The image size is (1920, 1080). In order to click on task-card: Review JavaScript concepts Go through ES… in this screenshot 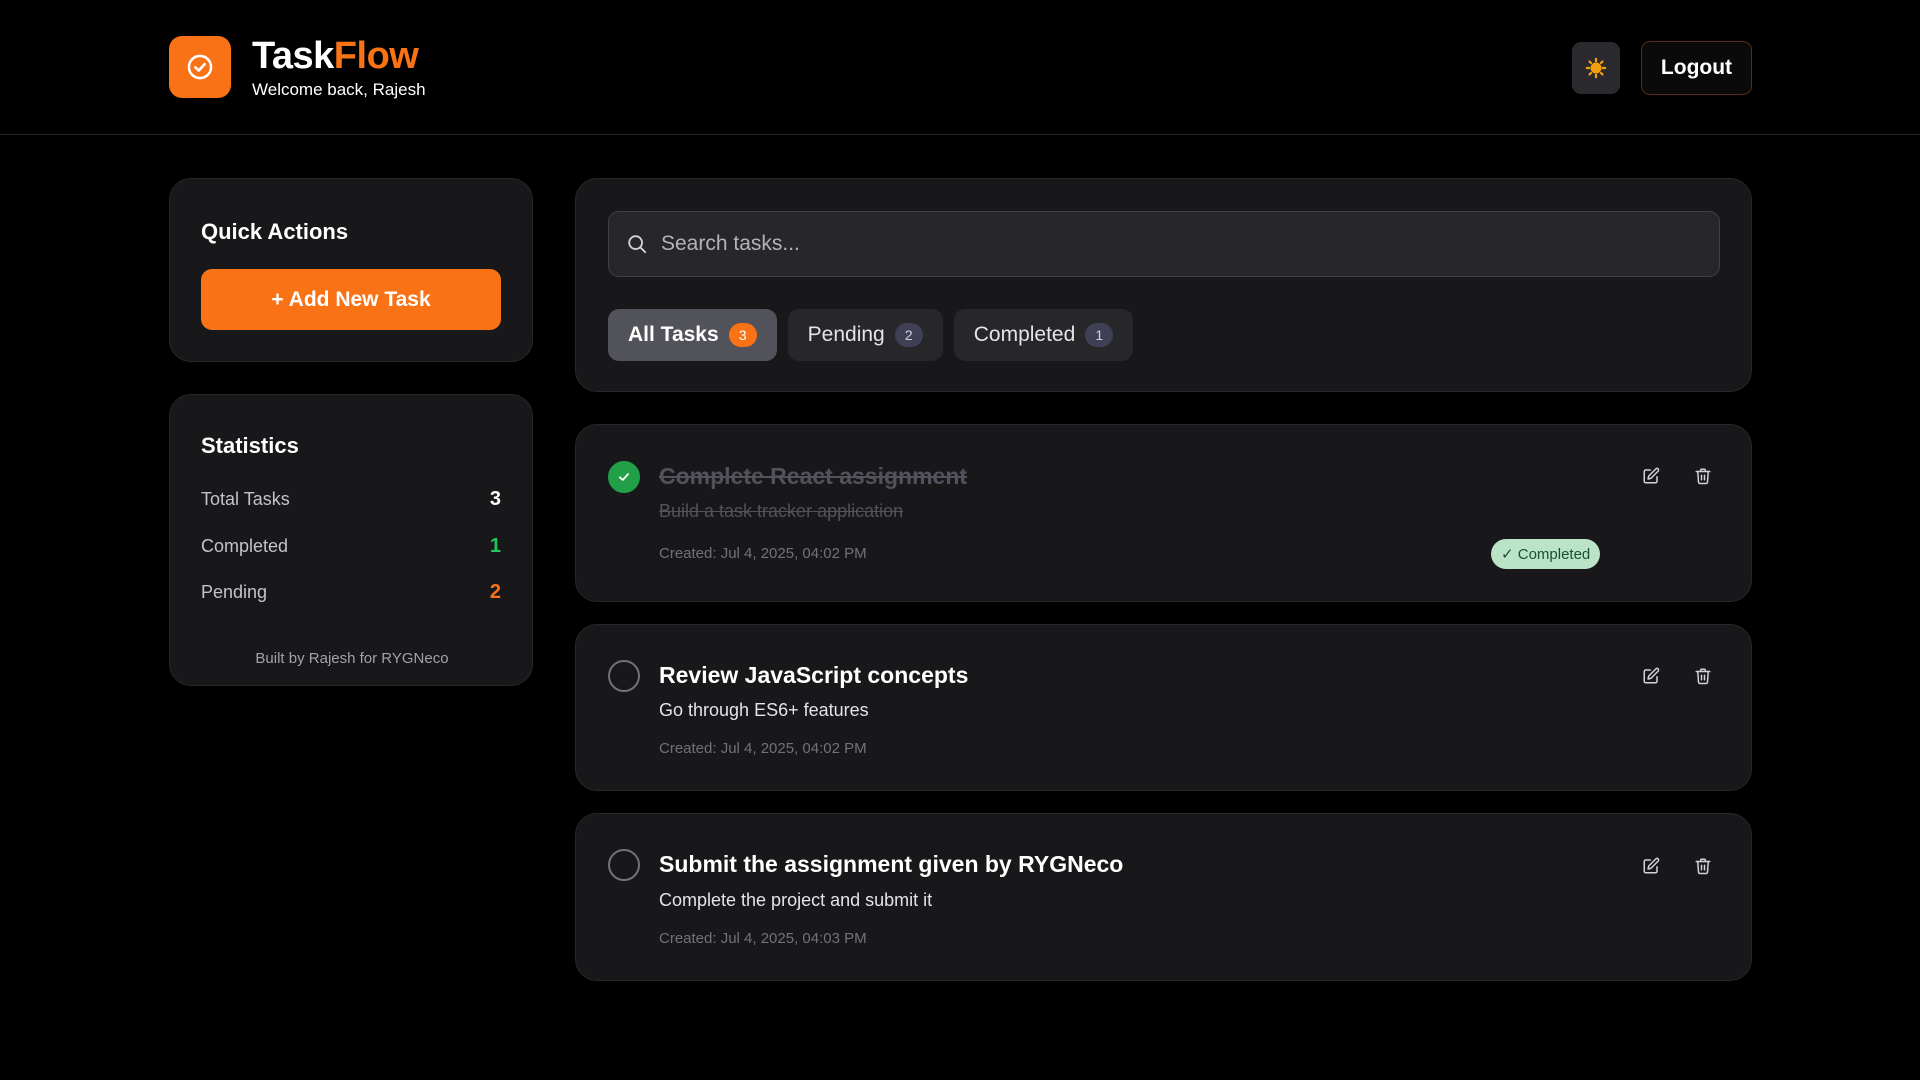, I will do `click(1163, 707)`.